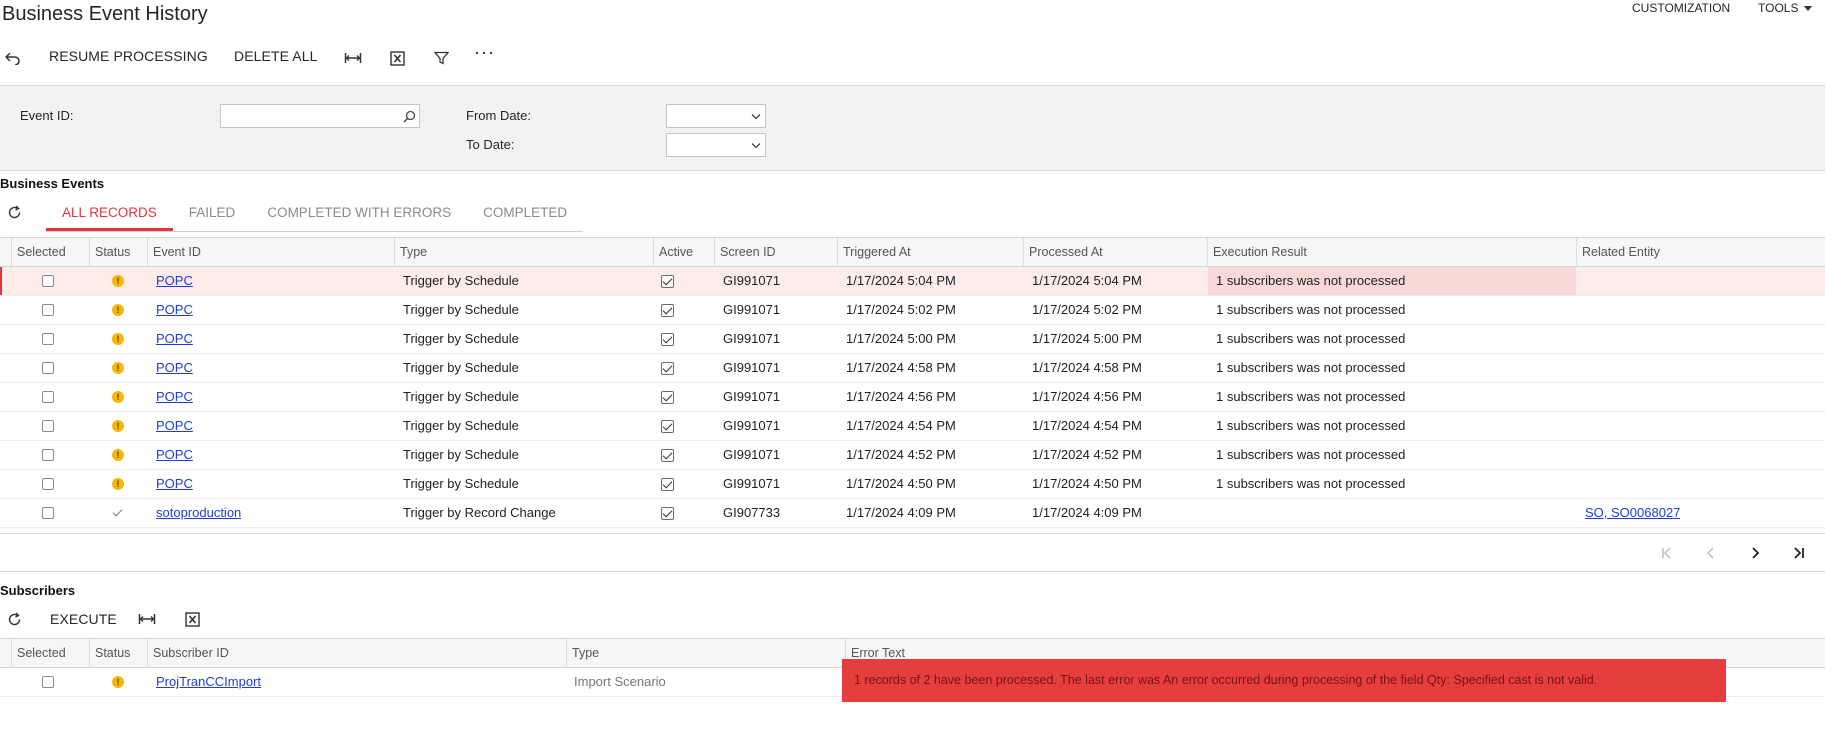 Image resolution: width=1825 pixels, height=732 pixels. What do you see at coordinates (525, 213) in the screenshot?
I see `tab-completed: COMPLETED` at bounding box center [525, 213].